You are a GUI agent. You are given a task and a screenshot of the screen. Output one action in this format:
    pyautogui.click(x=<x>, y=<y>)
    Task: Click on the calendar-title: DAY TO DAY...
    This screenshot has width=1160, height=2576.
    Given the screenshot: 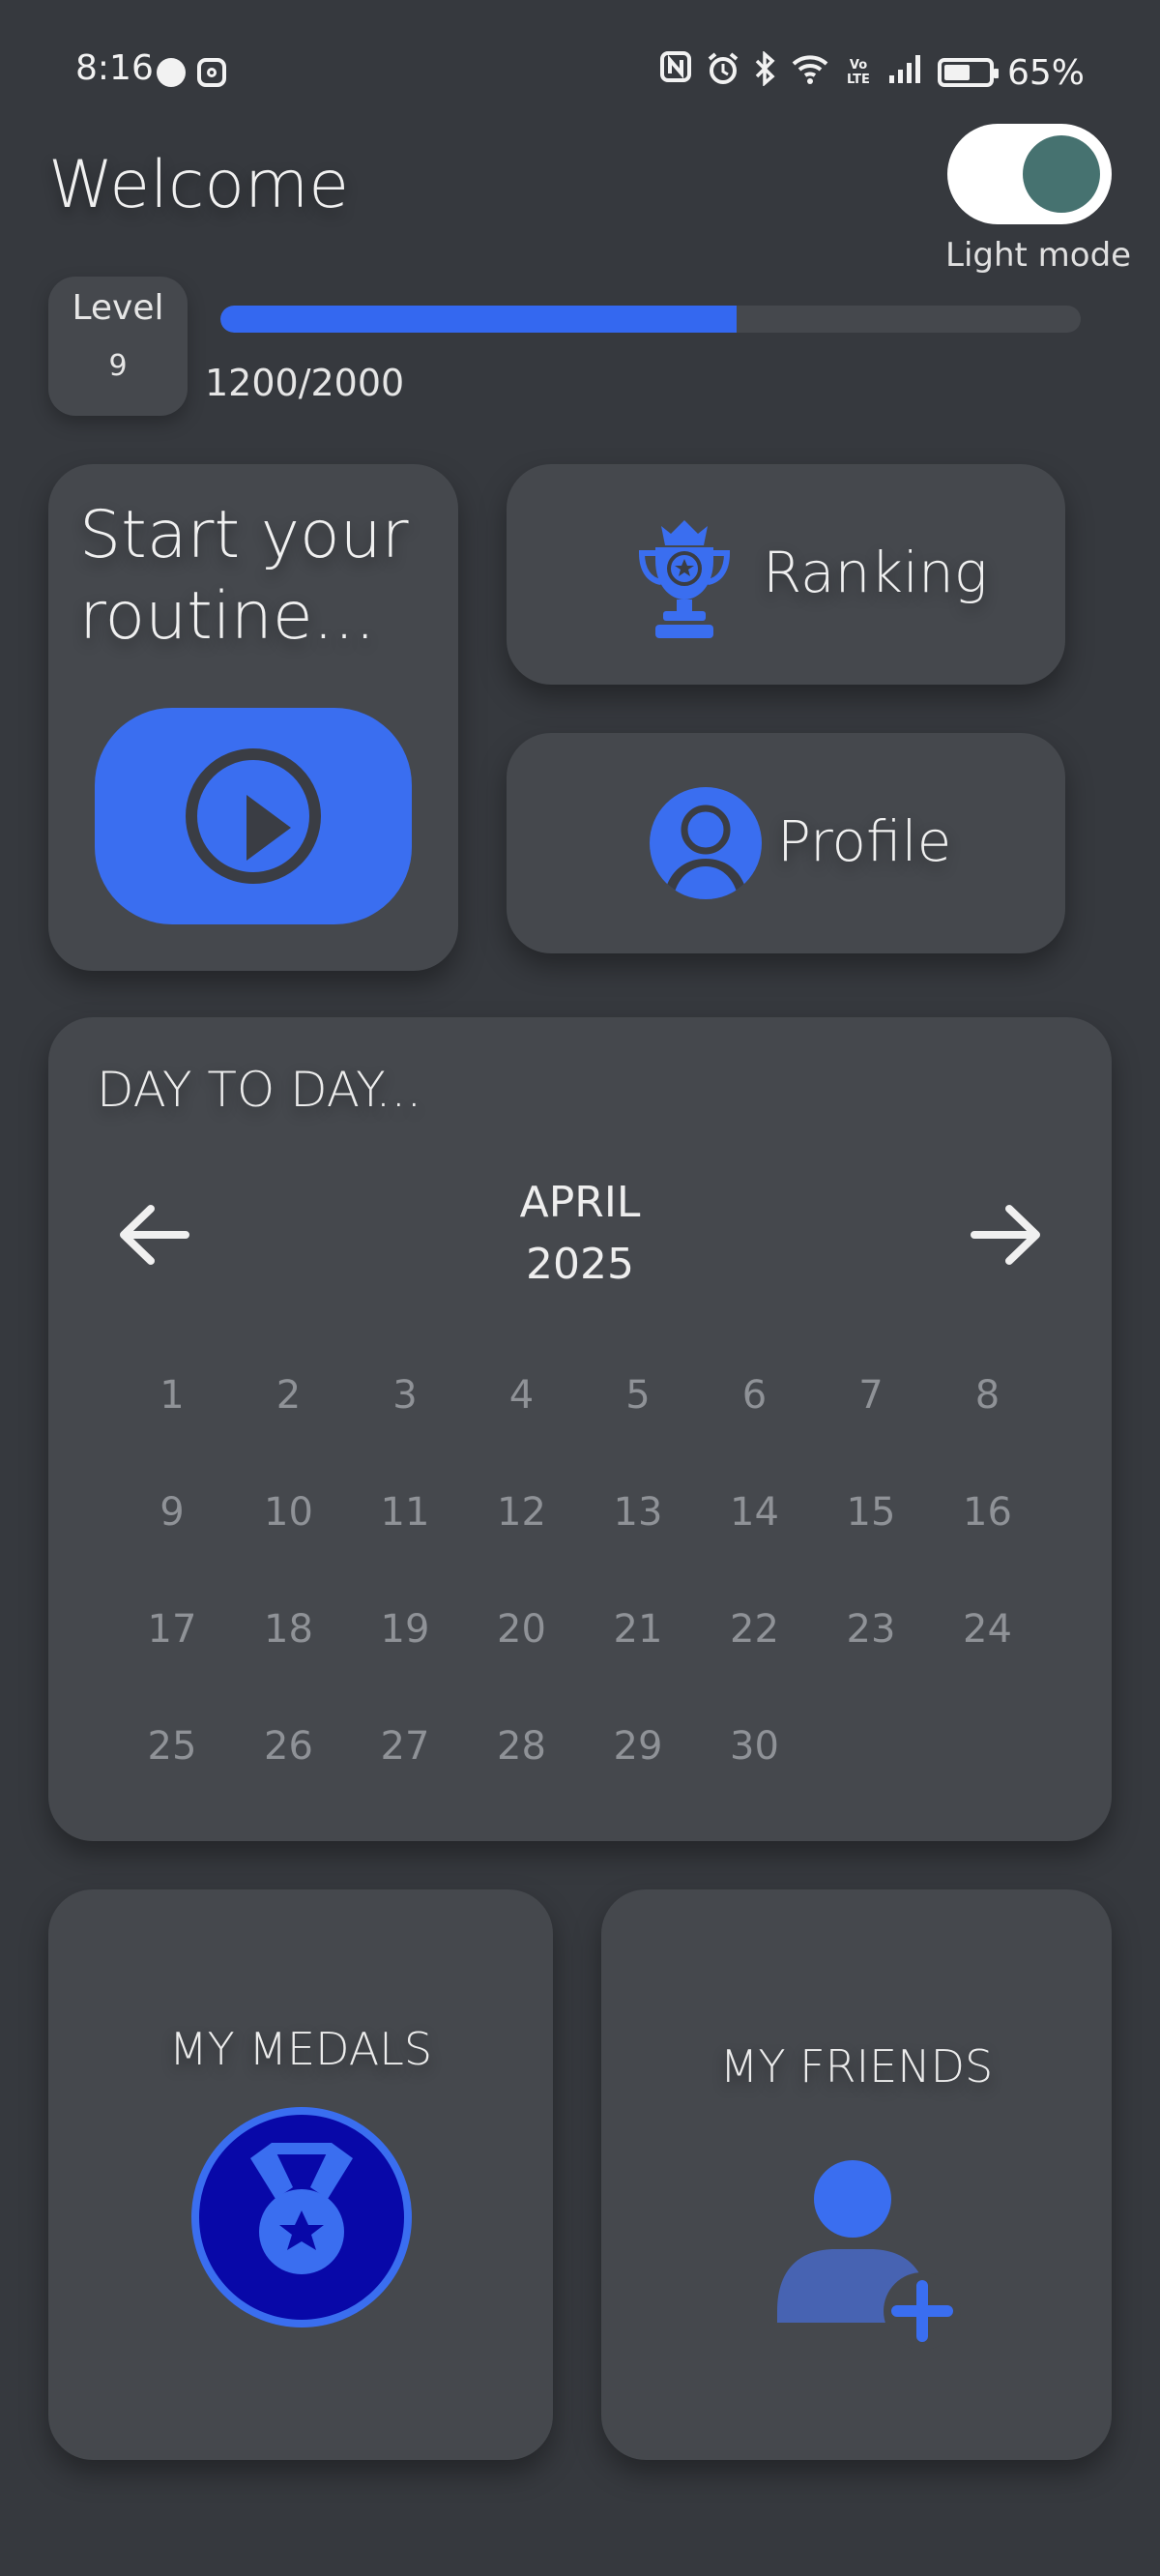 What is the action you would take?
    pyautogui.click(x=260, y=1090)
    